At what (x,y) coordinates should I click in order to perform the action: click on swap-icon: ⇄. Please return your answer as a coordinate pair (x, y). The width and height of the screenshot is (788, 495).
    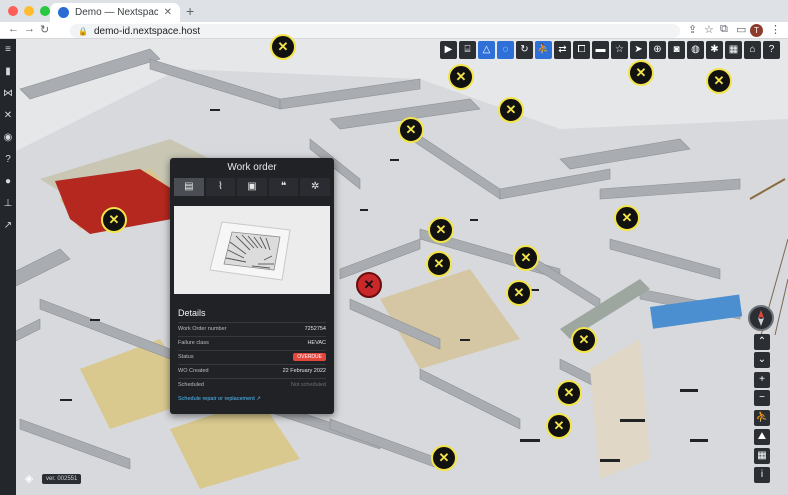
    Looking at the image, I should click on (562, 50).